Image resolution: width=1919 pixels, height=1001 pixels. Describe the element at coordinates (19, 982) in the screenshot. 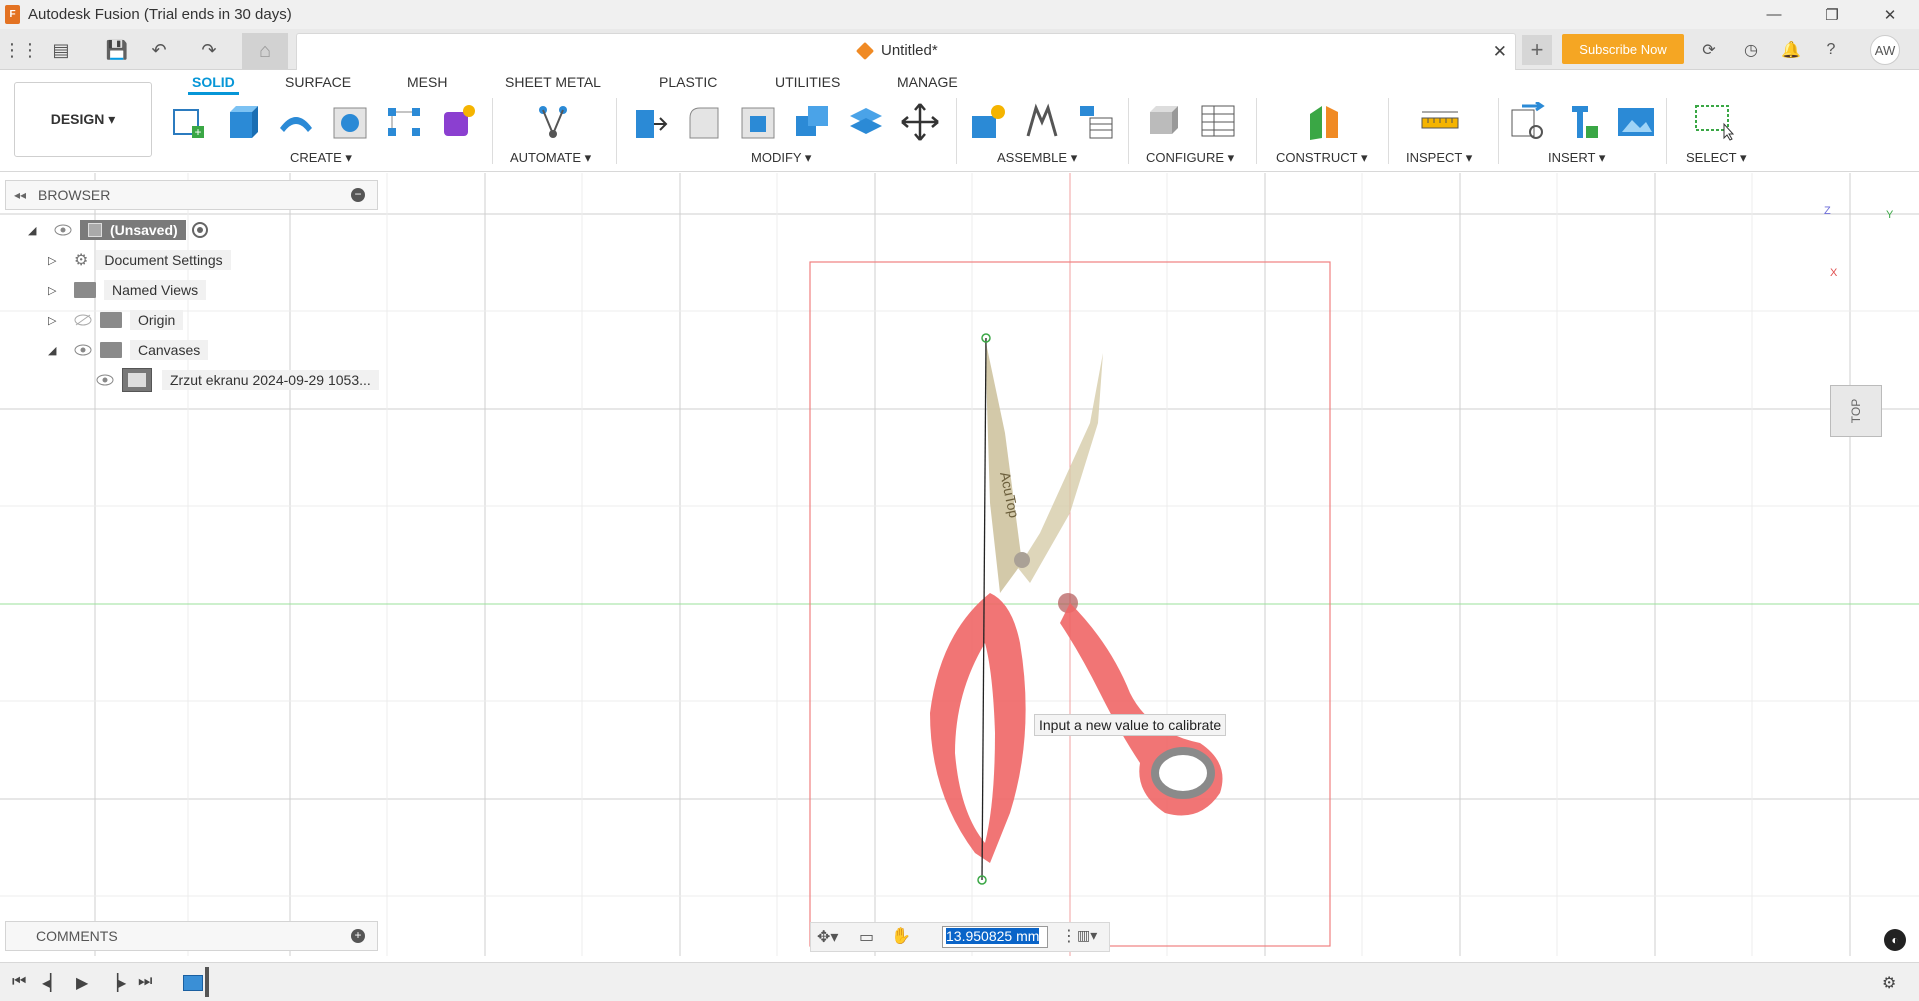

I see `go-to-start-icon: ⏮` at that location.